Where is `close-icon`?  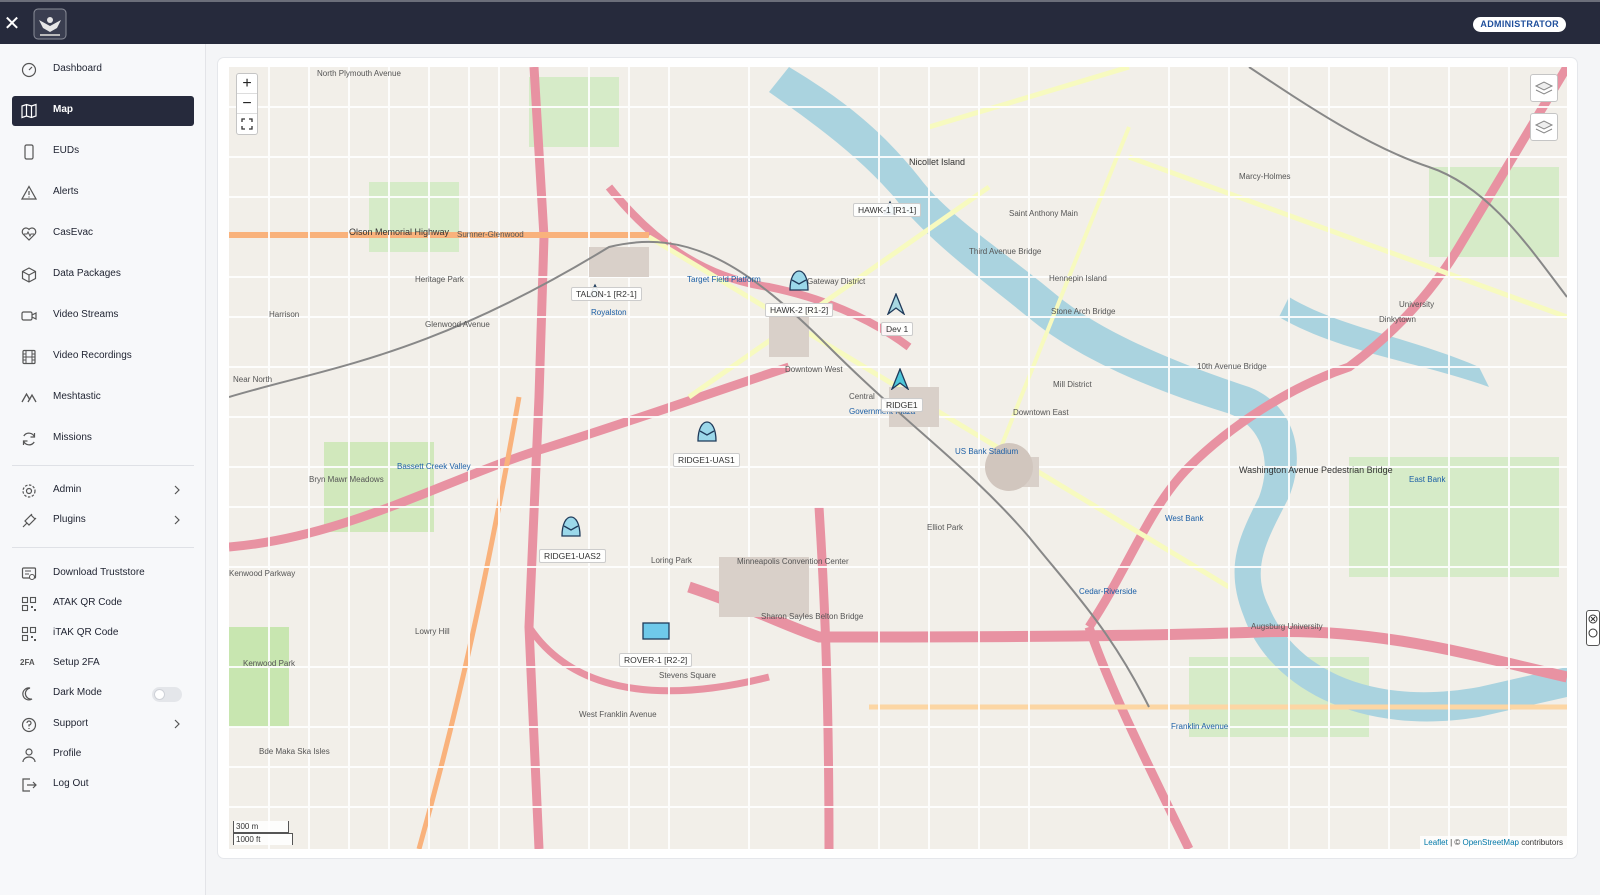 close-icon is located at coordinates (1593, 626).